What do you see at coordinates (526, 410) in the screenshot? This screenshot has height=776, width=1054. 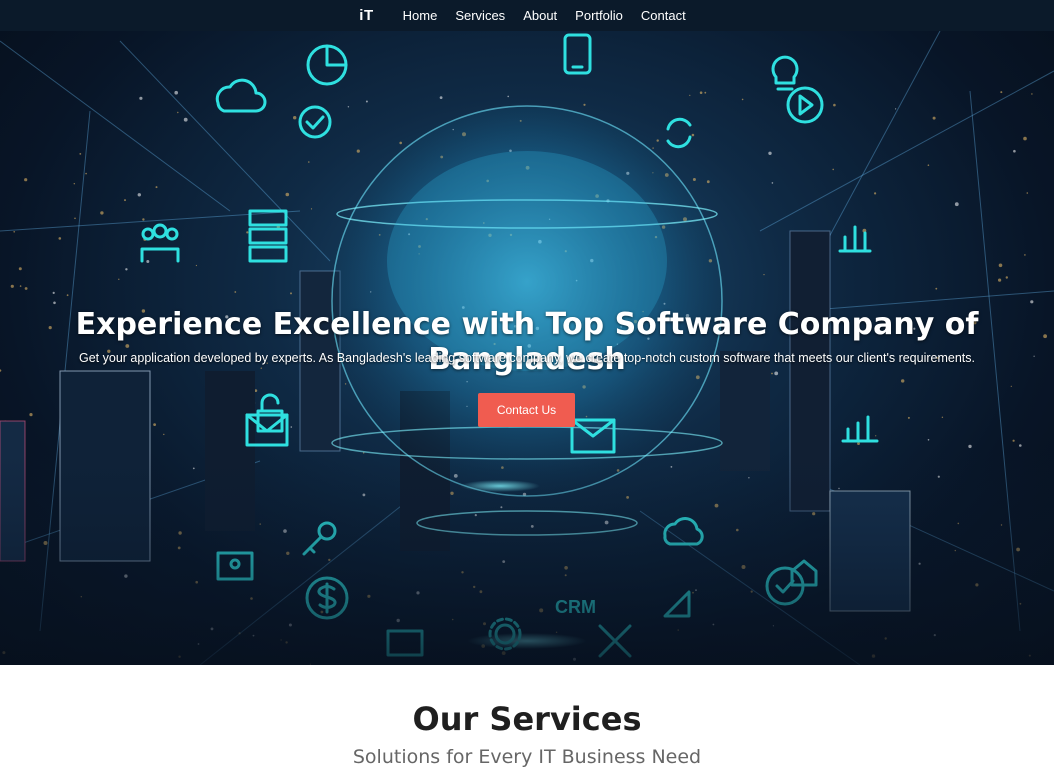 I see `contact-us-button: Contact Us` at bounding box center [526, 410].